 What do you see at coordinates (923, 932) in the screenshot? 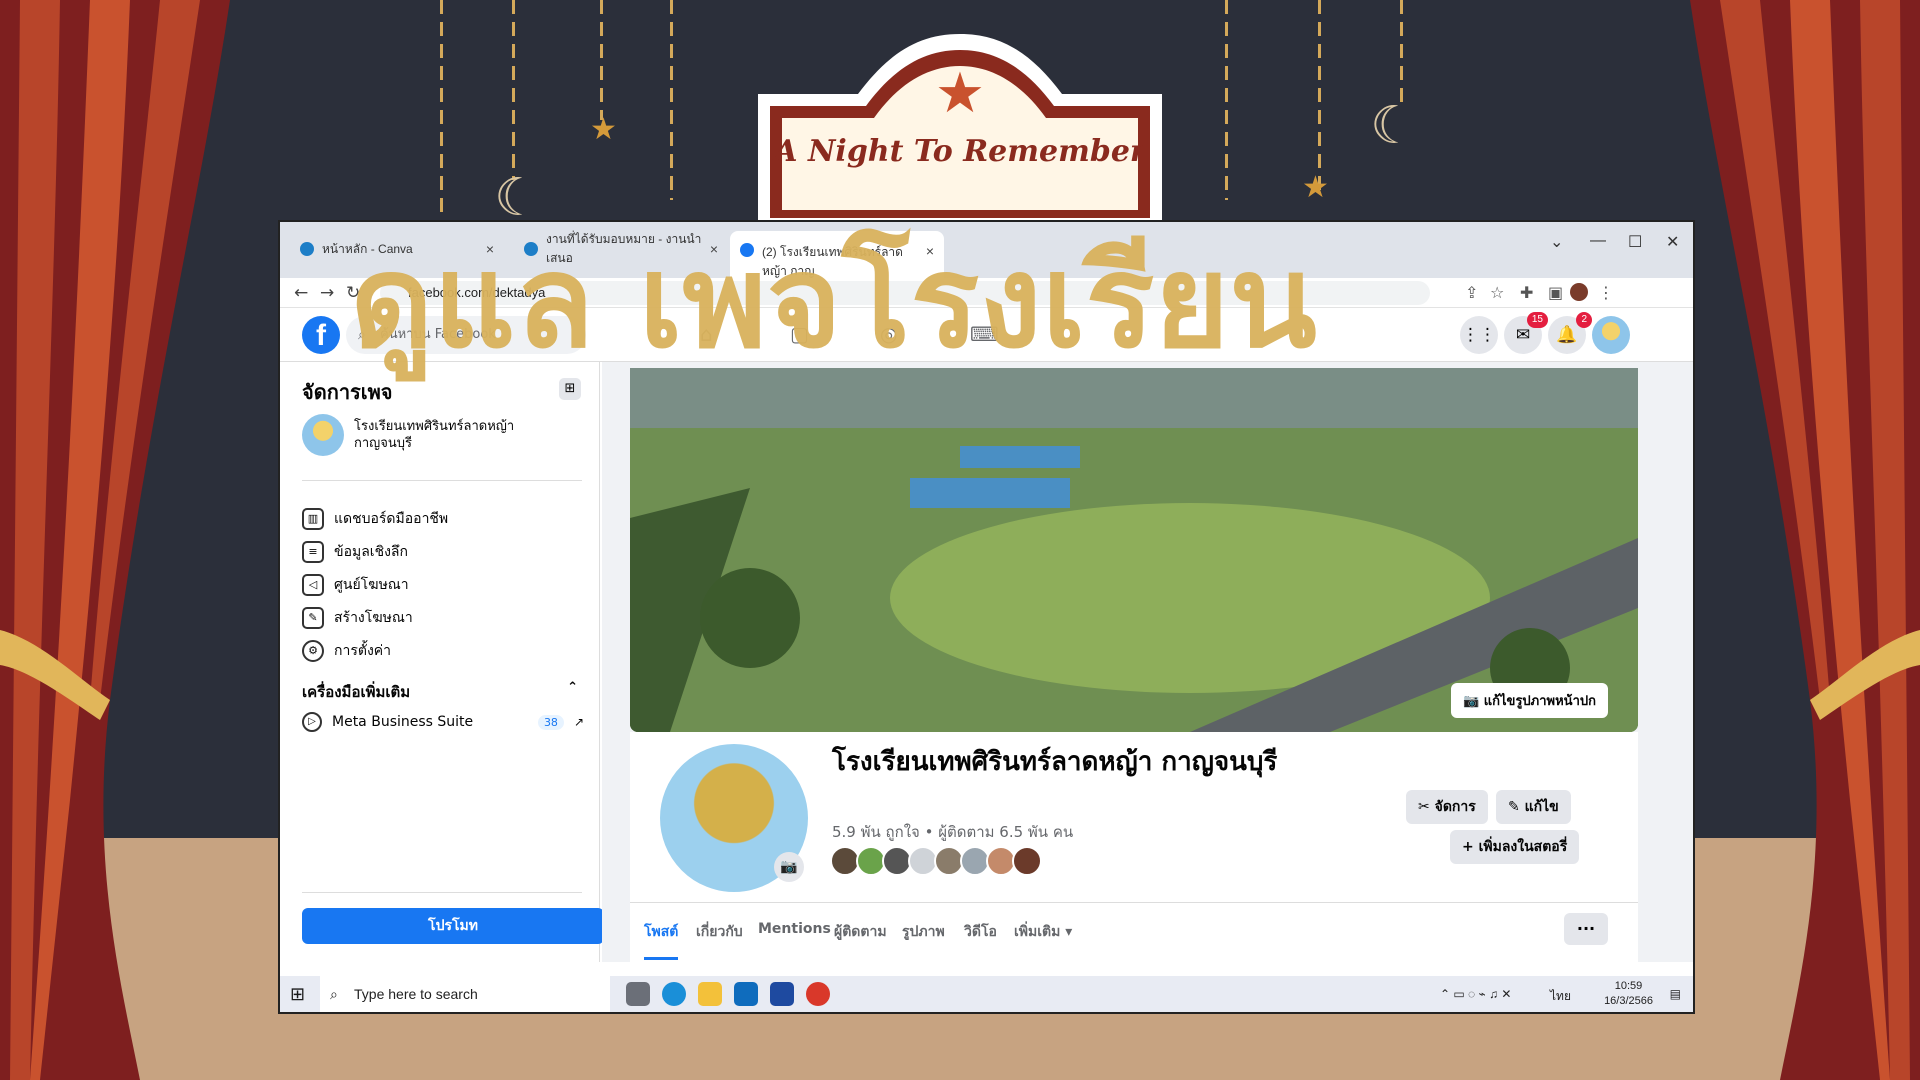
I see `tab-photos: รูปภาพ` at bounding box center [923, 932].